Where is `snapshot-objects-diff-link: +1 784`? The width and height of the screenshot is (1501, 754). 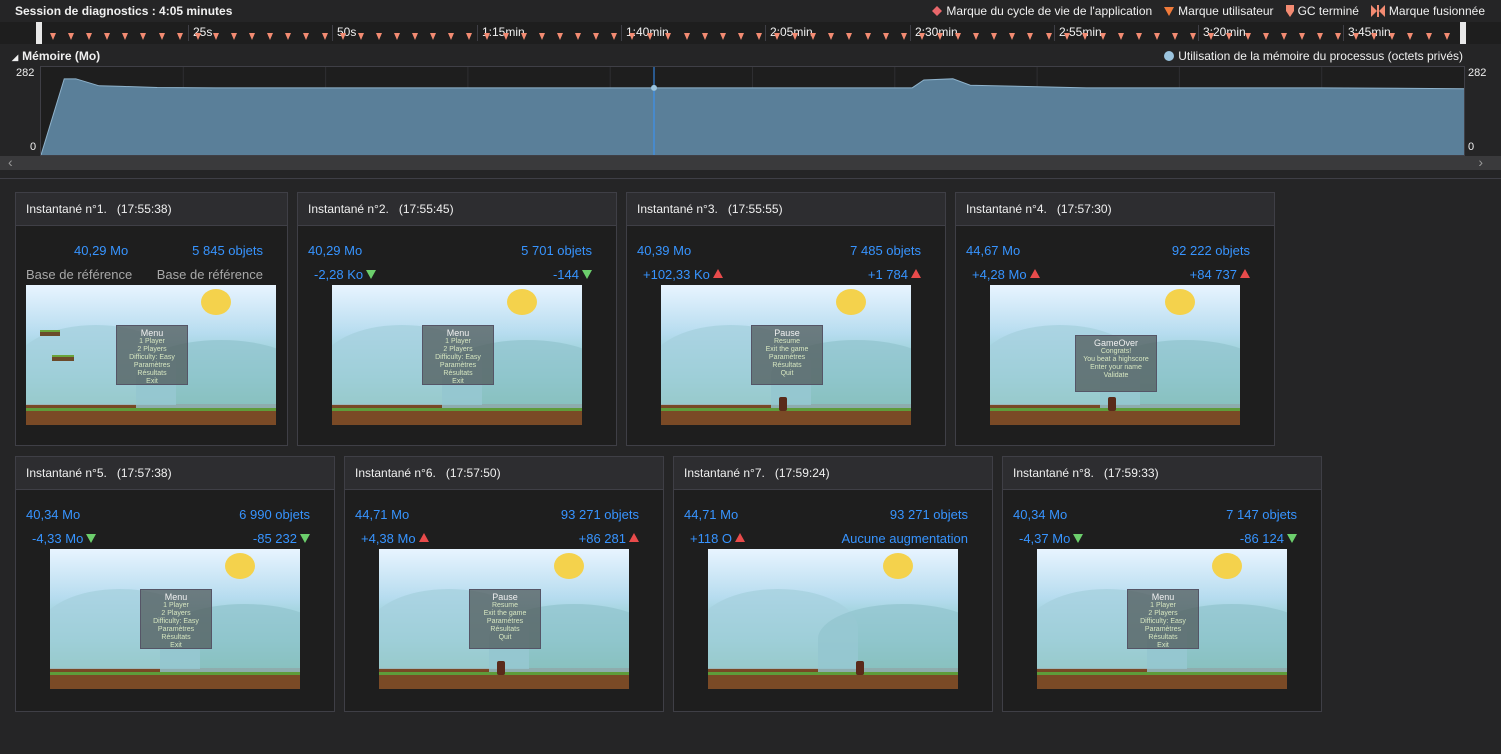 snapshot-objects-diff-link: +1 784 is located at coordinates (894, 274).